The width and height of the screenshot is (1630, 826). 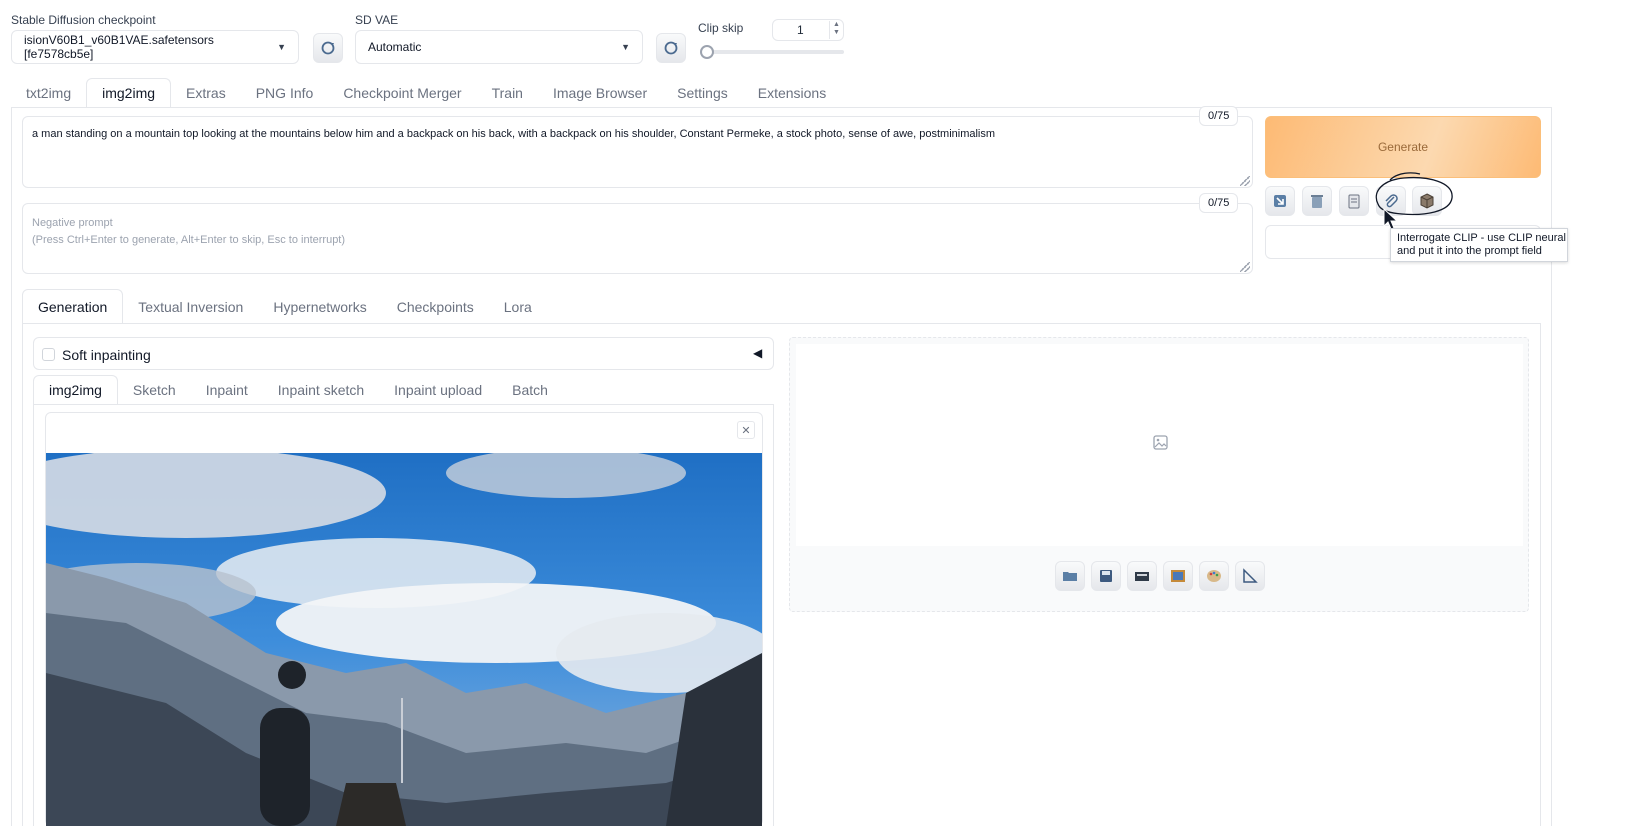 What do you see at coordinates (1481, 238) in the screenshot?
I see `tooltip-line1: Interrogate CLIP - use CLIP neural` at bounding box center [1481, 238].